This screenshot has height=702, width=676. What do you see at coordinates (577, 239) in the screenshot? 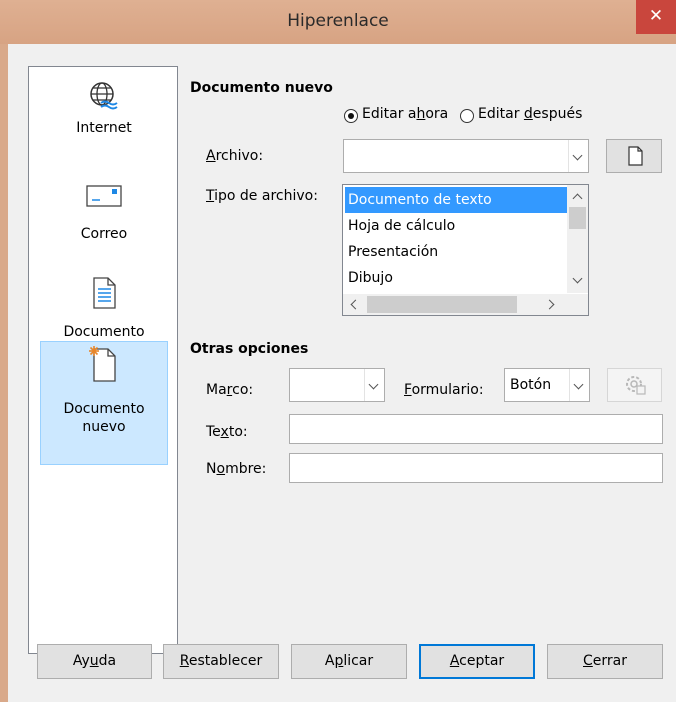
I see `vertical-scrollbar` at bounding box center [577, 239].